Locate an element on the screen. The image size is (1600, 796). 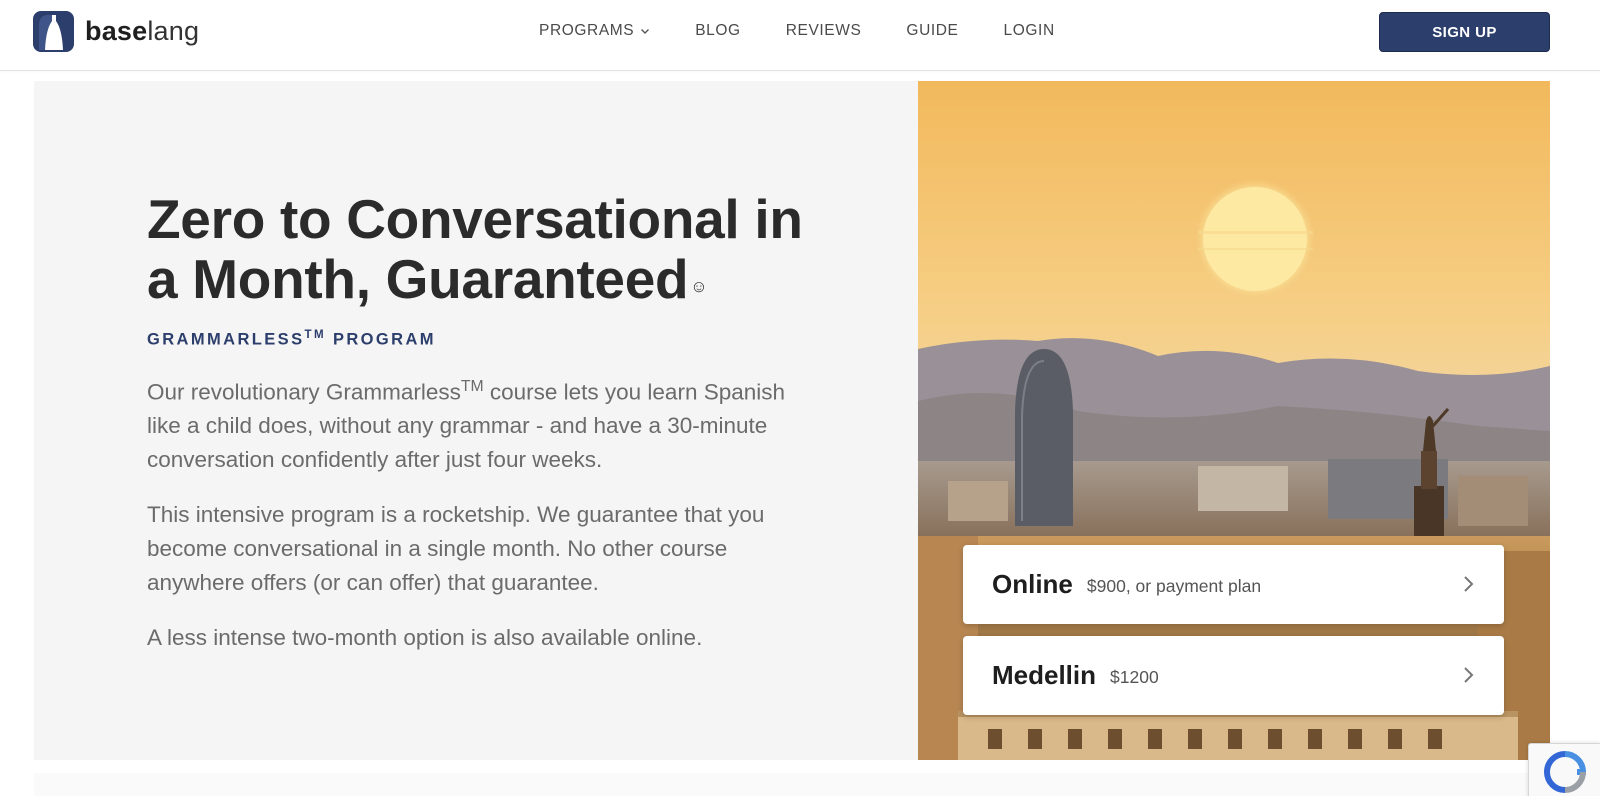
nav-item-label: GUIDE is located at coordinates (932, 30).